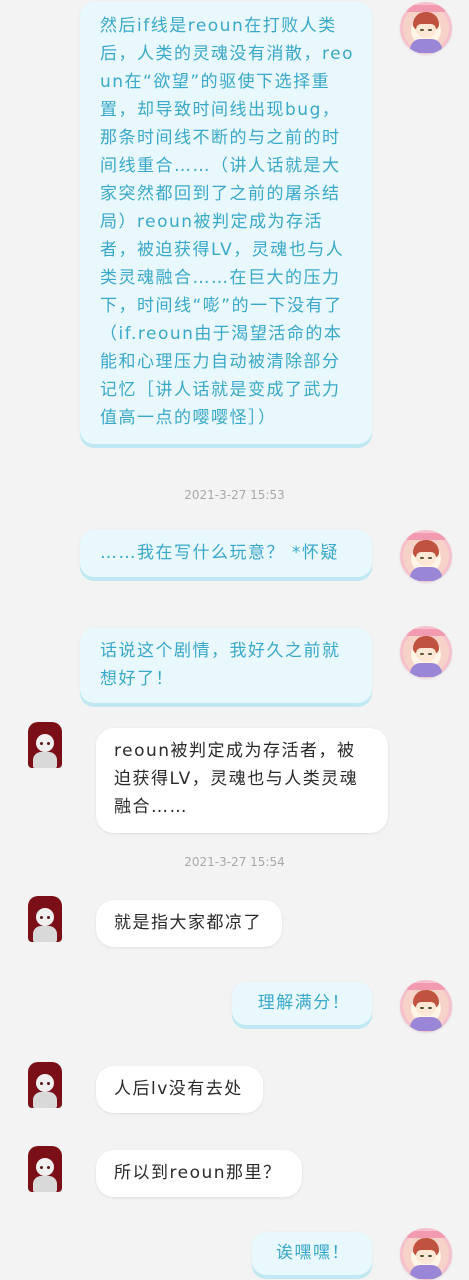  I want to click on timestamp: 2021-3-27 15:53, so click(234, 495).